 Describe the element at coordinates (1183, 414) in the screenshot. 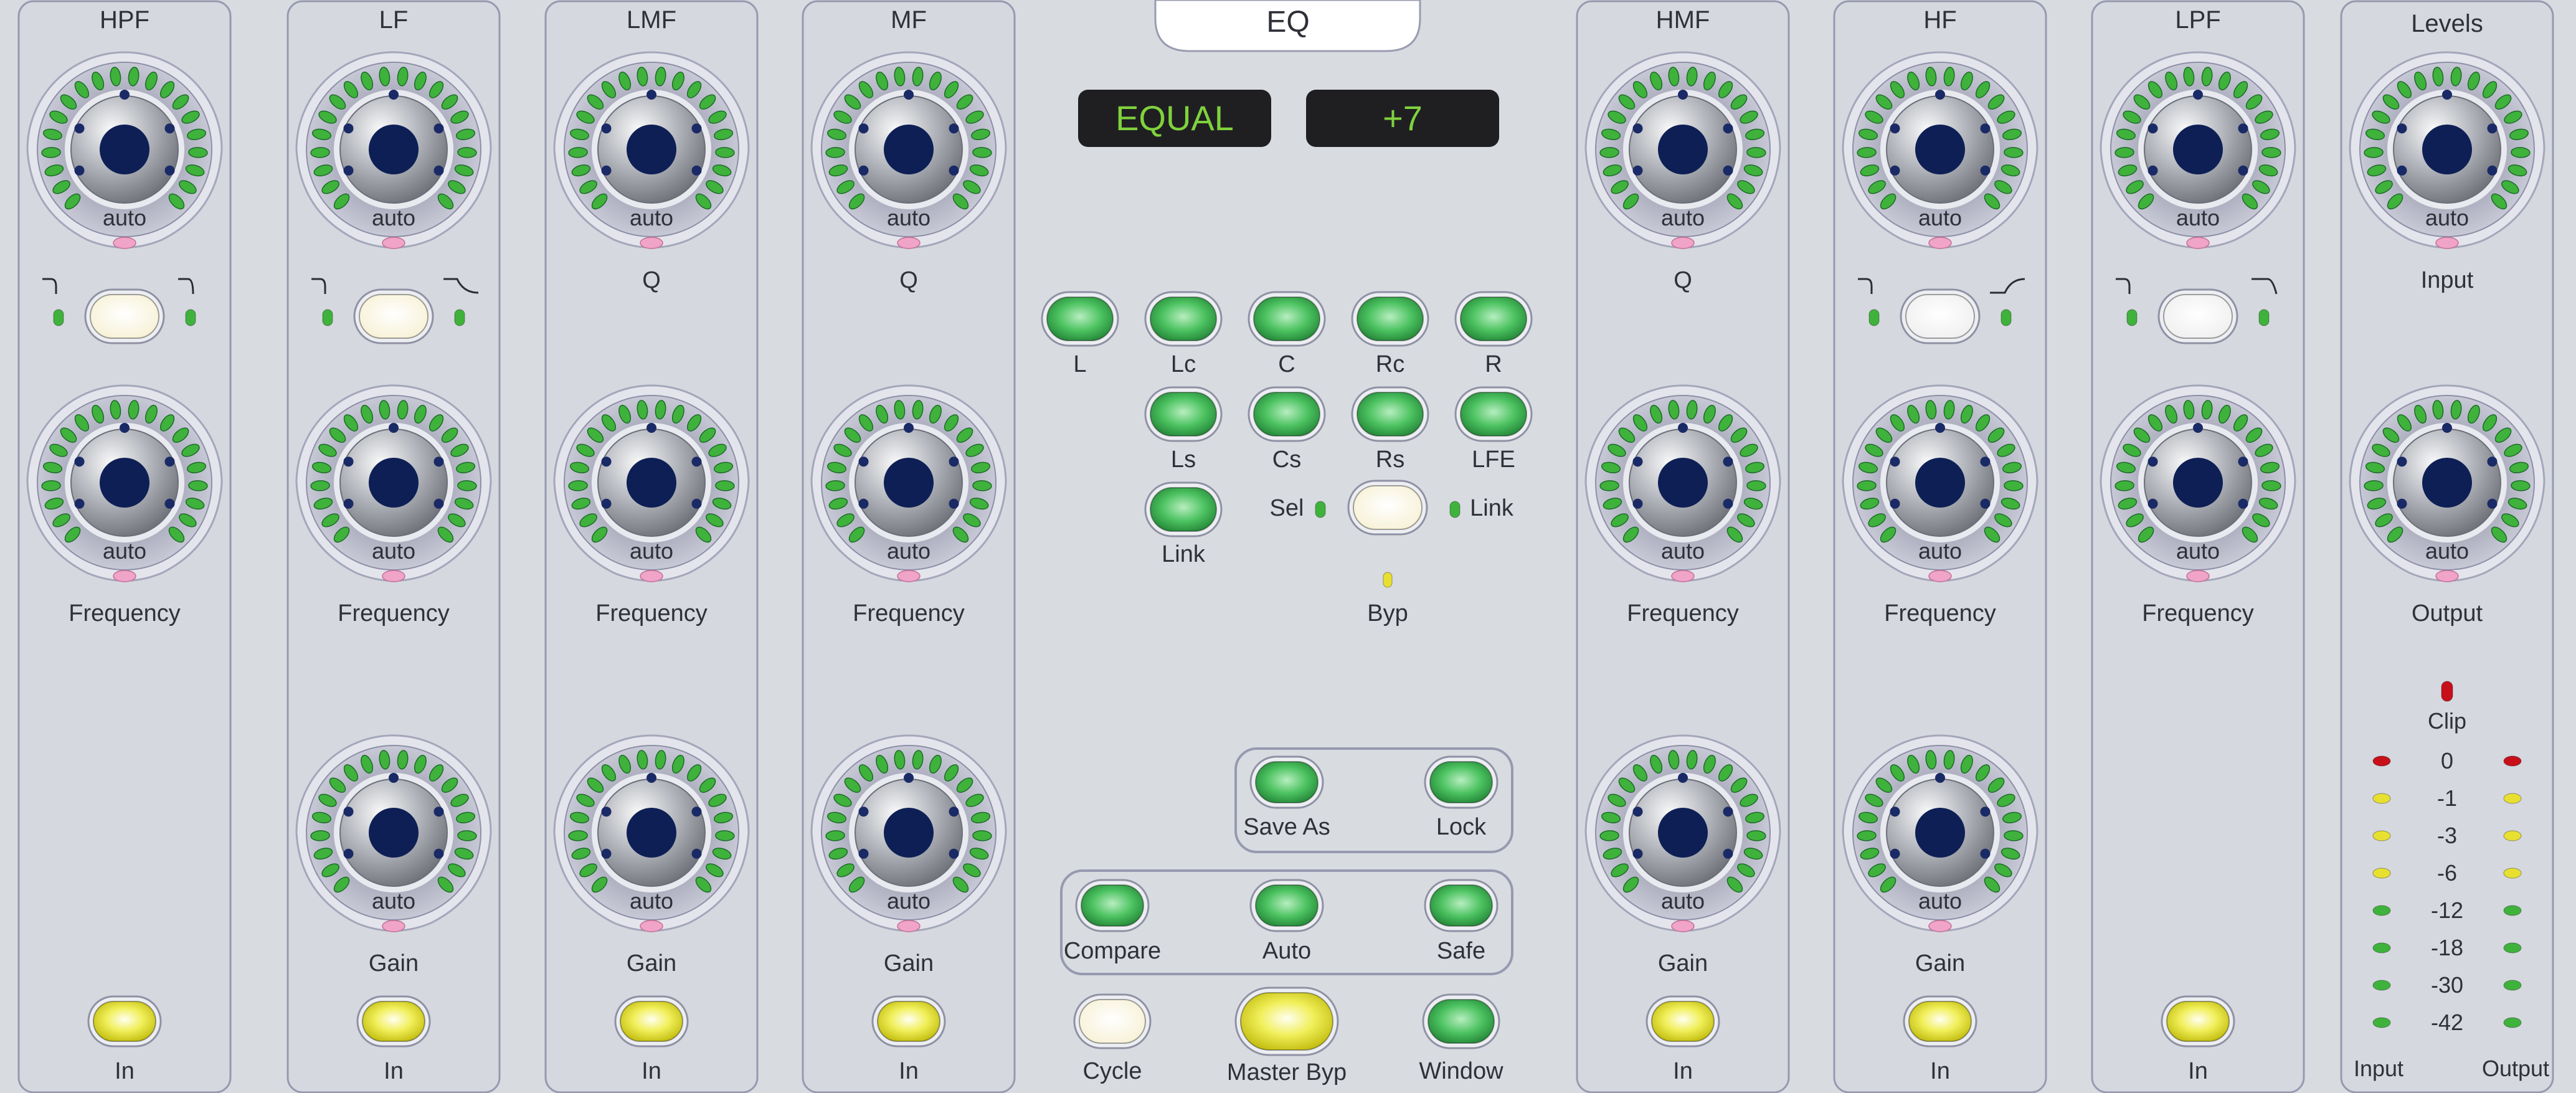

I see `channel-button-ls` at that location.